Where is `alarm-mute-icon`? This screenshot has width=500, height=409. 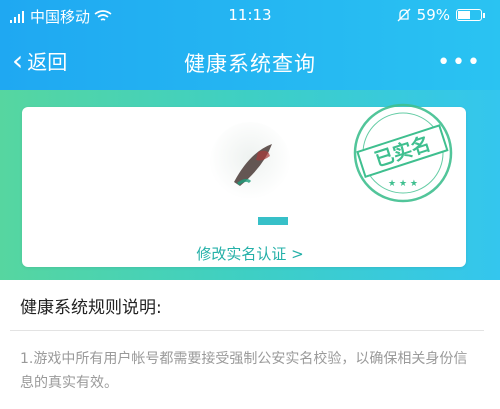
alarm-mute-icon is located at coordinates (404, 15).